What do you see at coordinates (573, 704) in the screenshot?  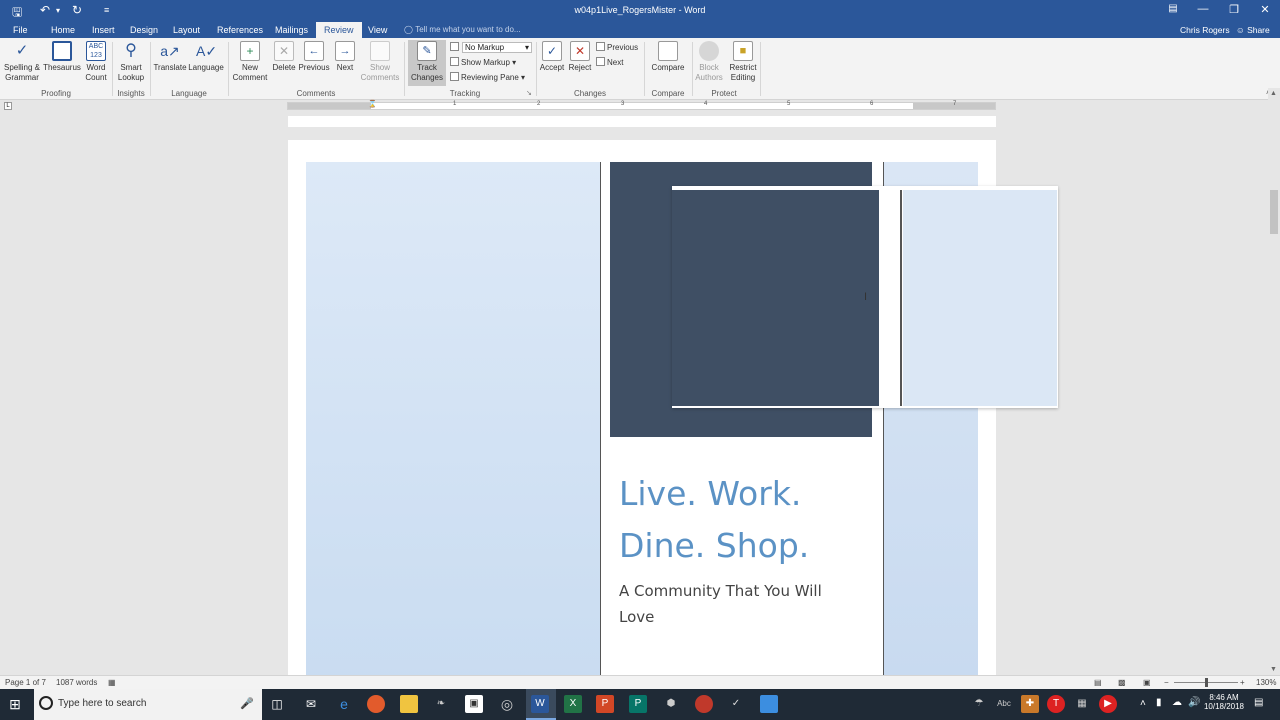 I see `excel-app-icon: X` at bounding box center [573, 704].